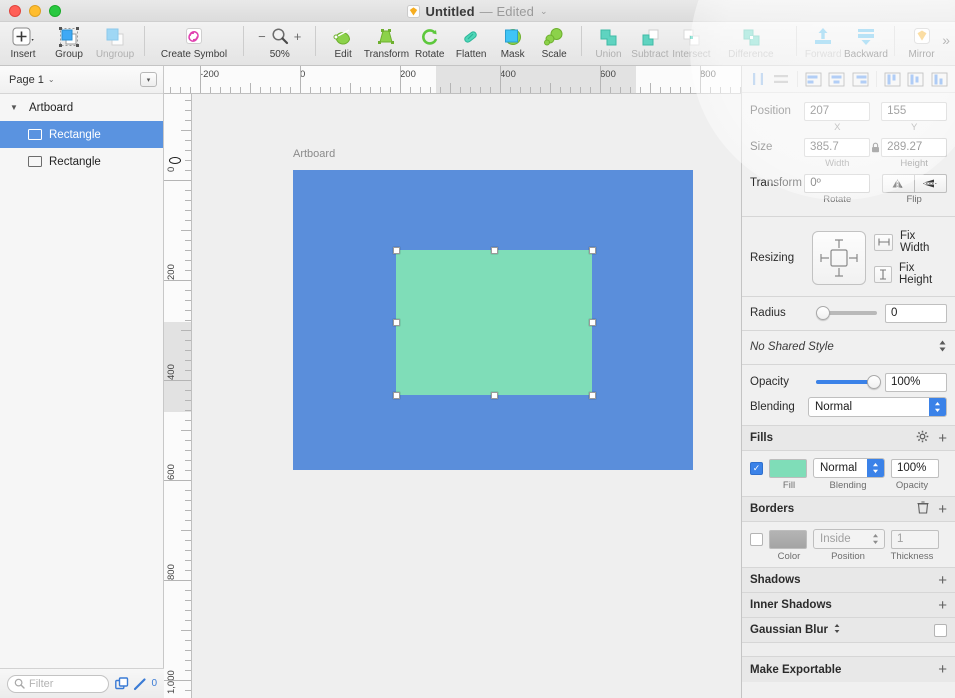  I want to click on toolbar-button-flatten: Flatten, so click(470, 44).